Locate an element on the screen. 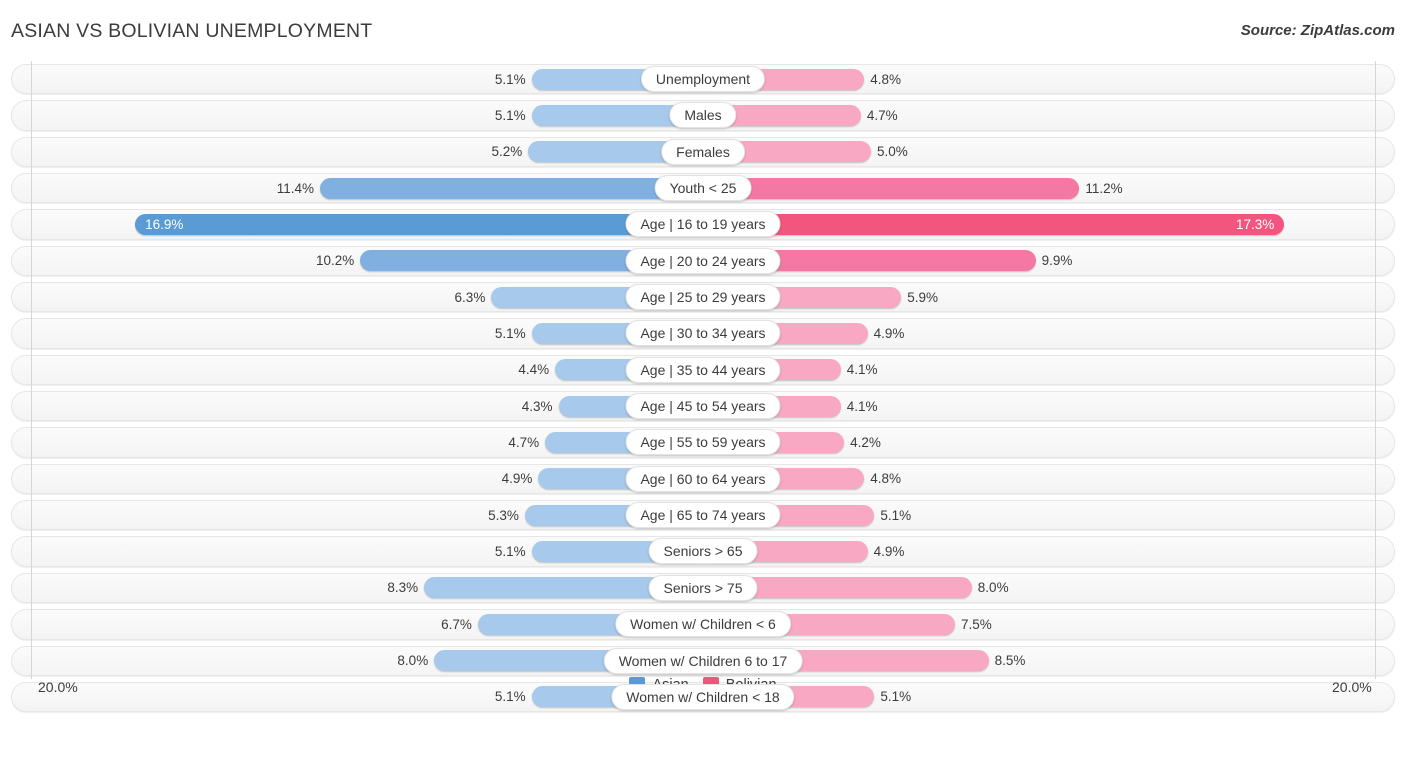 The image size is (1406, 757). row-bars: 10.2% 9.9% Age | 20 to 24 years is located at coordinates (703, 261).